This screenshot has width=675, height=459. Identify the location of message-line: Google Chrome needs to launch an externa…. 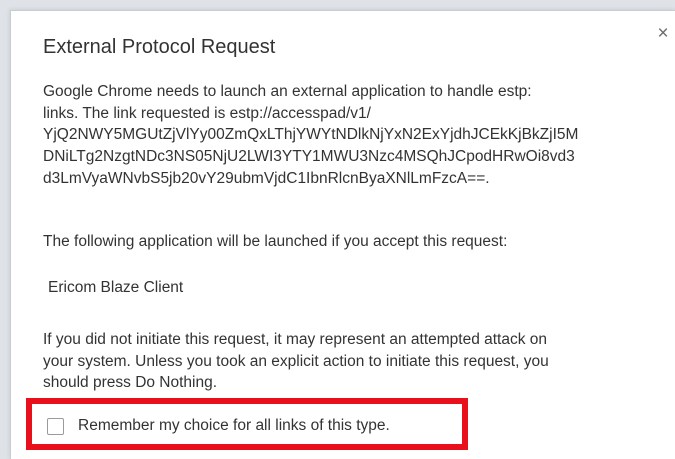
(287, 91).